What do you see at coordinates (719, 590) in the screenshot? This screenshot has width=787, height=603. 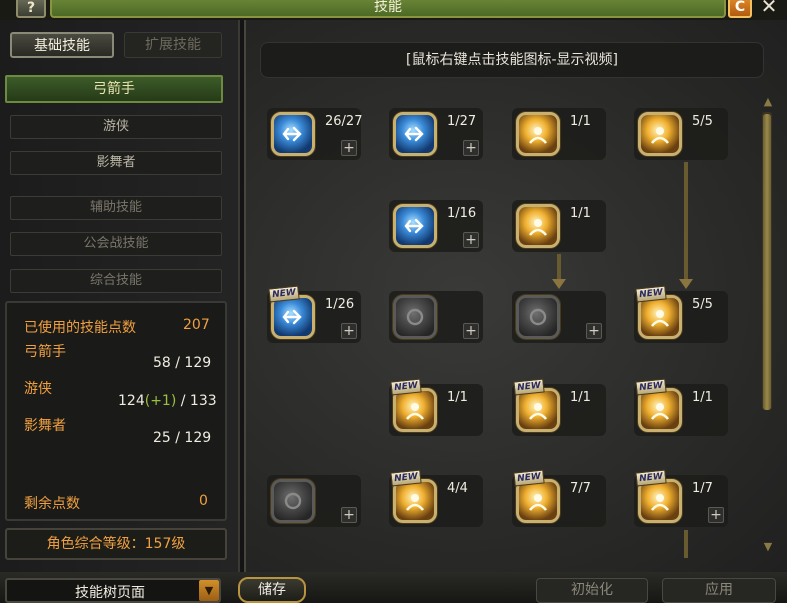 I see `apply-button: 应用` at bounding box center [719, 590].